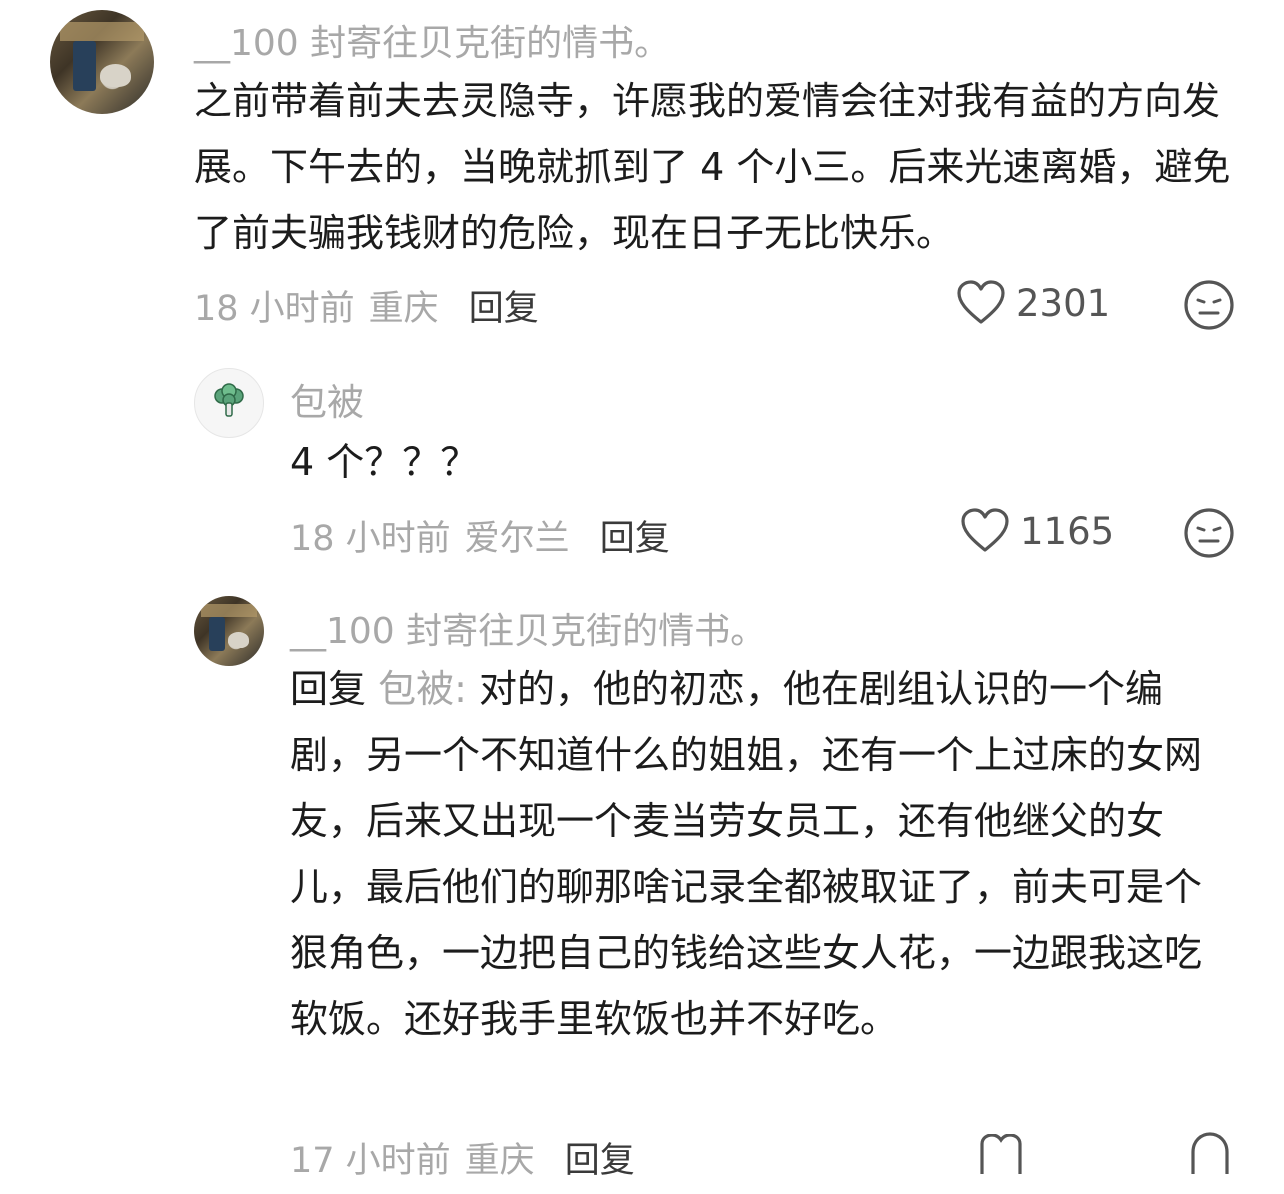  I want to click on reply-prefix: 回复, so click(328, 689).